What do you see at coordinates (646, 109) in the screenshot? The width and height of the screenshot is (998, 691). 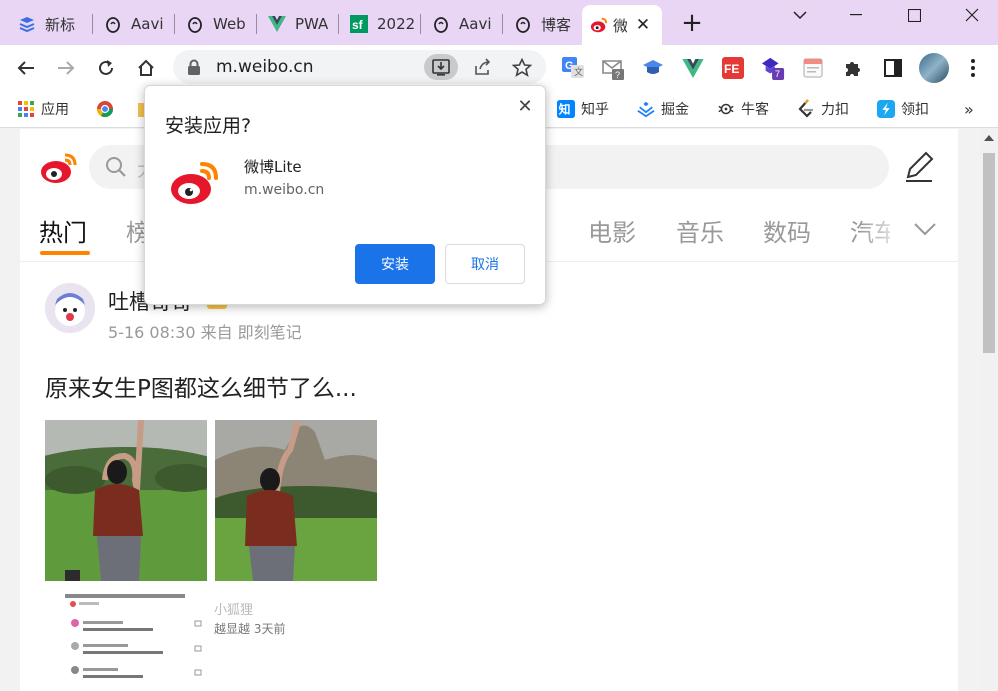 I see `juejin-icon` at bounding box center [646, 109].